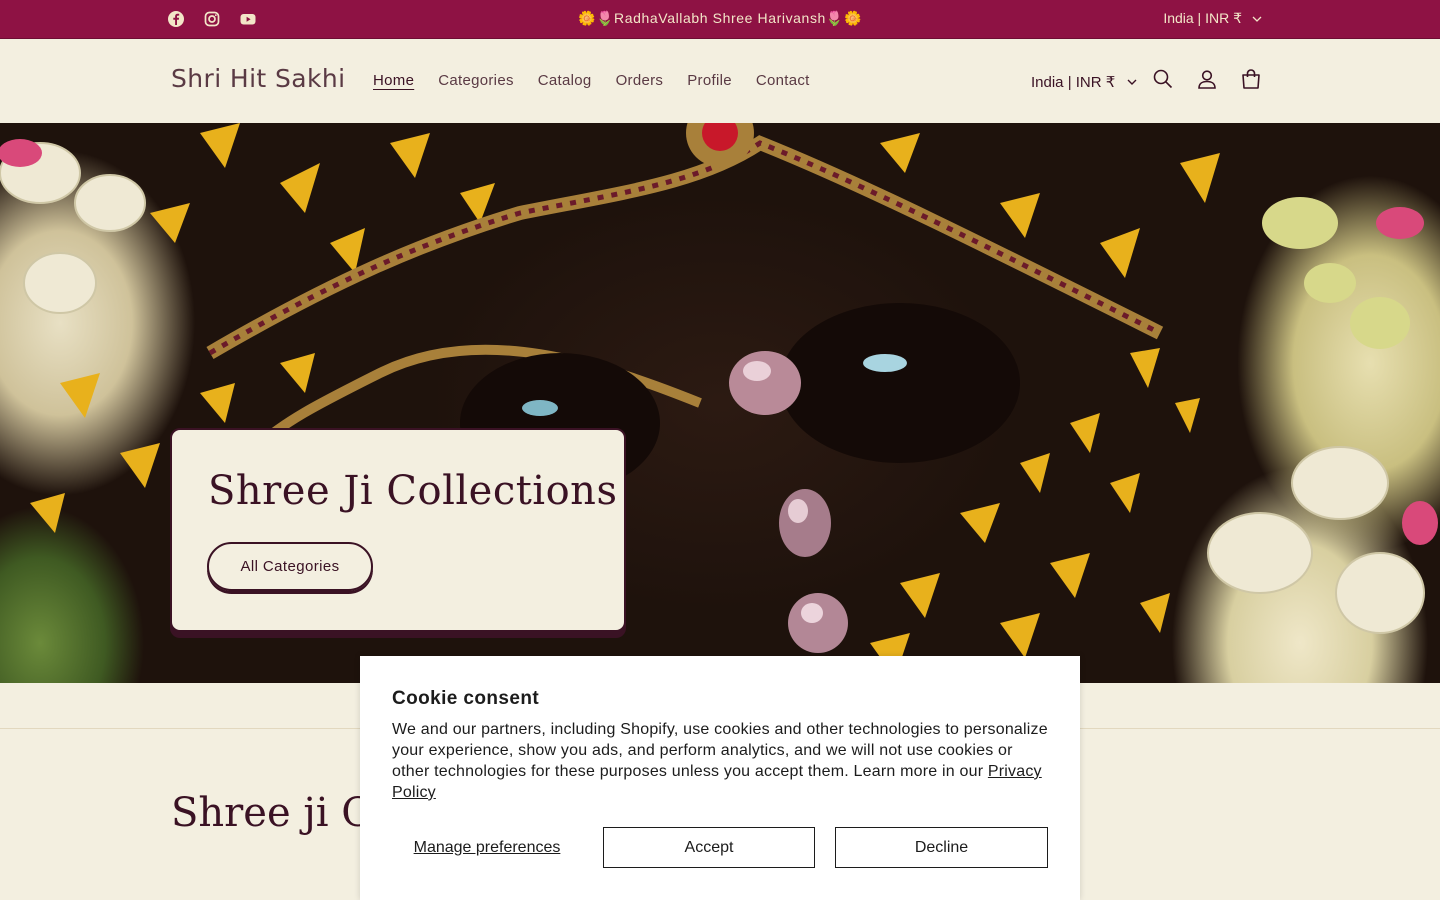 The height and width of the screenshot is (900, 1440). What do you see at coordinates (258, 78) in the screenshot?
I see `site-logo: Shri Hit Sakhi` at bounding box center [258, 78].